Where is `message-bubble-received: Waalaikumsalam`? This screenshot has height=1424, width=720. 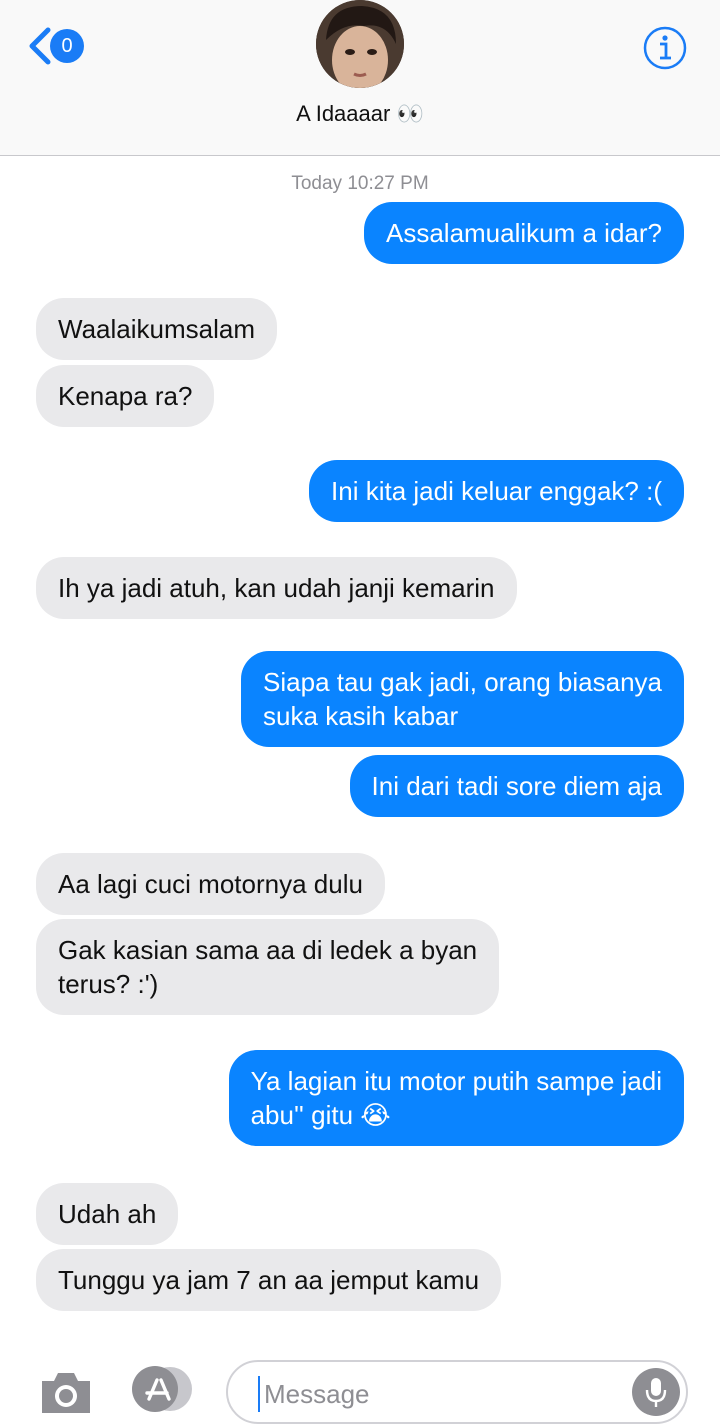 message-bubble-received: Waalaikumsalam is located at coordinates (156, 329).